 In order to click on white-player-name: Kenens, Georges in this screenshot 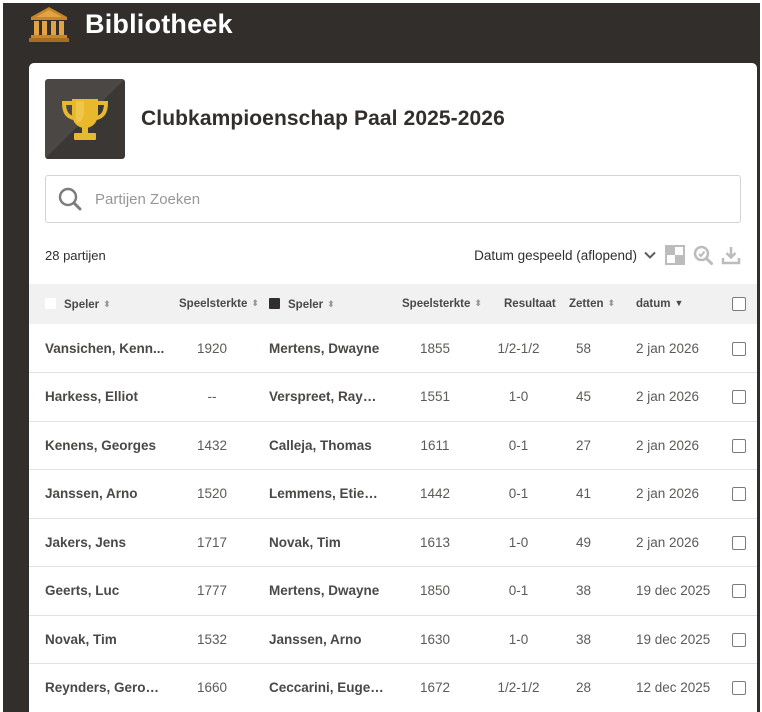, I will do `click(97, 445)`.